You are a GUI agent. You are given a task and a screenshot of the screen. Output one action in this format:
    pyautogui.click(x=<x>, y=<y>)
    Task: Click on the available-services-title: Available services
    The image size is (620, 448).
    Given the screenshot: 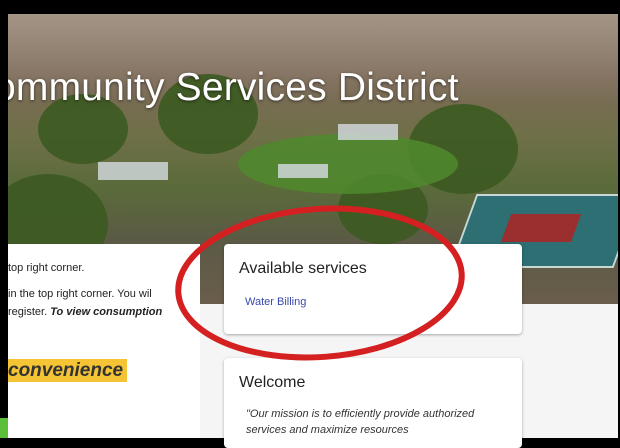 What is the action you would take?
    pyautogui.click(x=303, y=268)
    